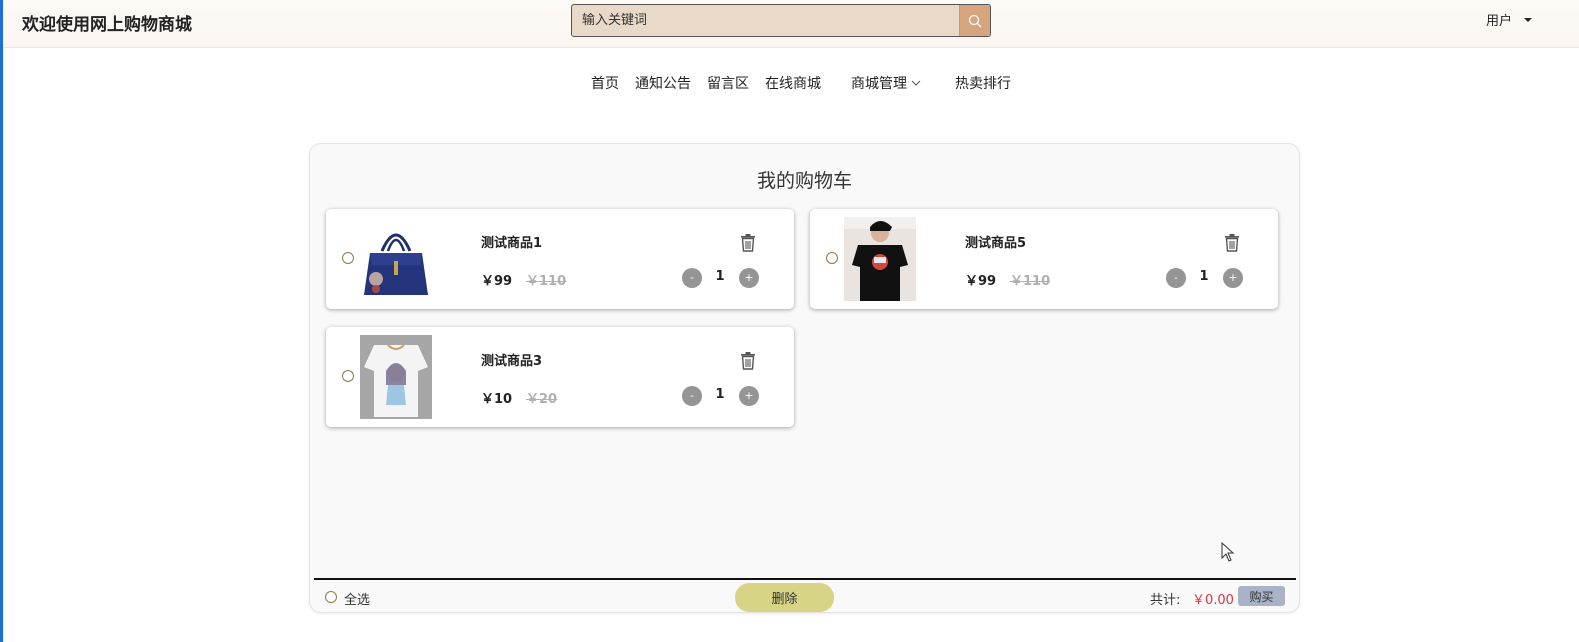  I want to click on search-button, so click(974, 20).